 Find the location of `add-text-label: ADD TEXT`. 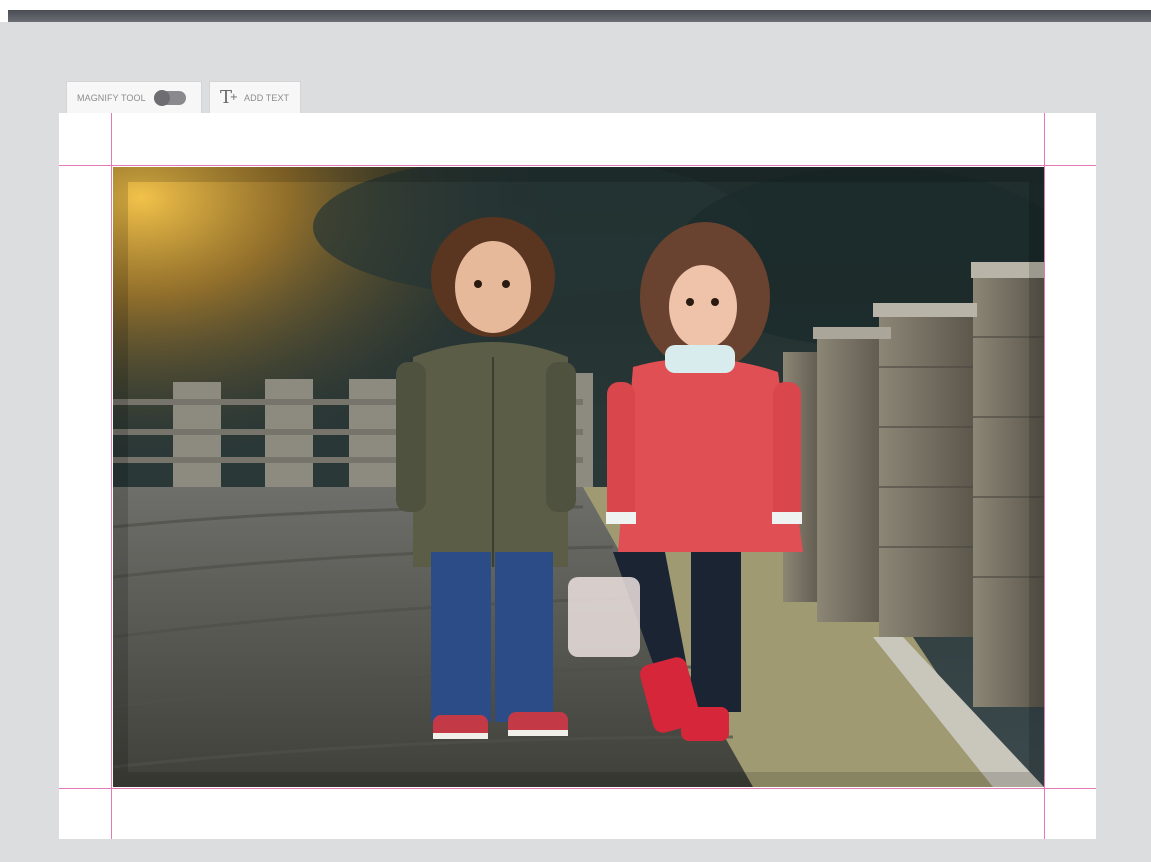

add-text-label: ADD TEXT is located at coordinates (267, 98).